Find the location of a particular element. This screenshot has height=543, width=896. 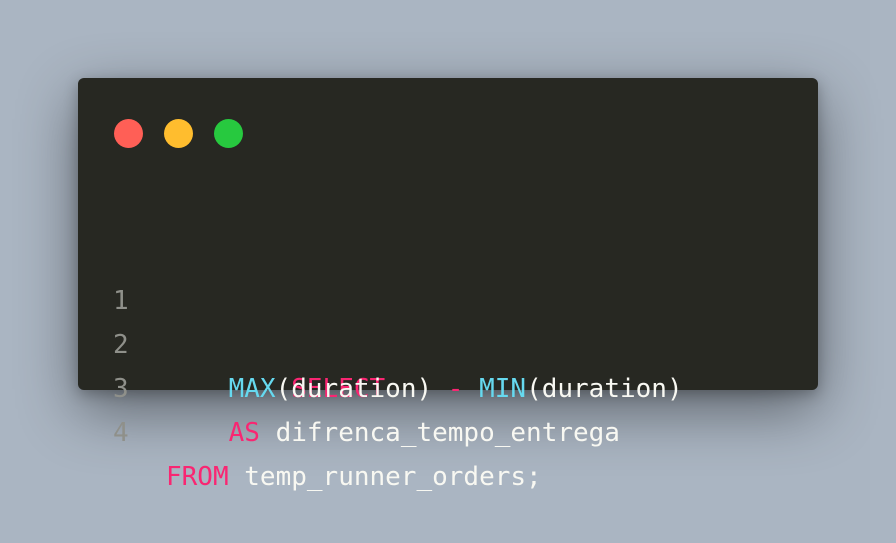

function-token: MAX is located at coordinates (252, 389).